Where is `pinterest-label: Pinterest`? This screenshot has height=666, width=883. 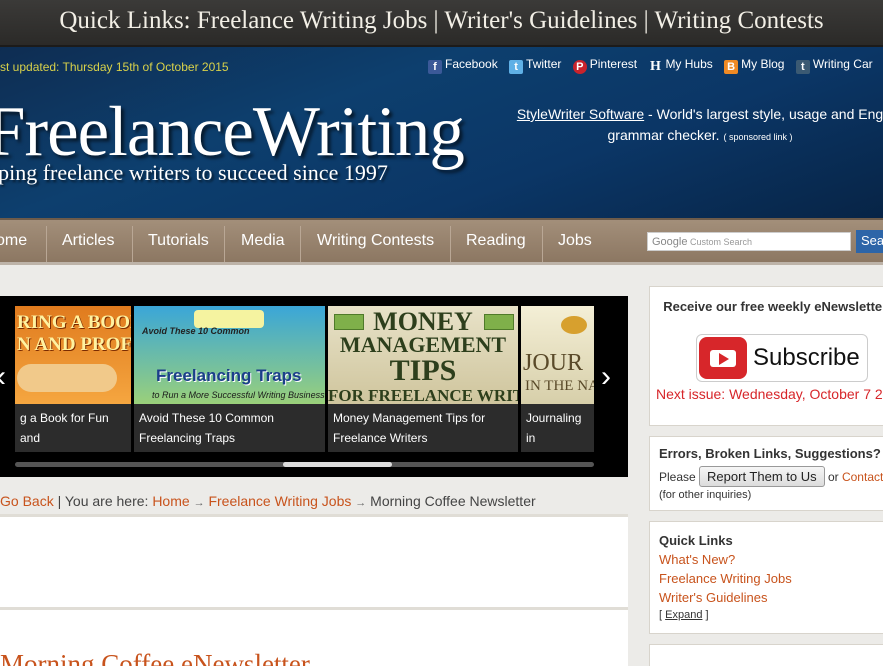 pinterest-label: Pinterest is located at coordinates (613, 64).